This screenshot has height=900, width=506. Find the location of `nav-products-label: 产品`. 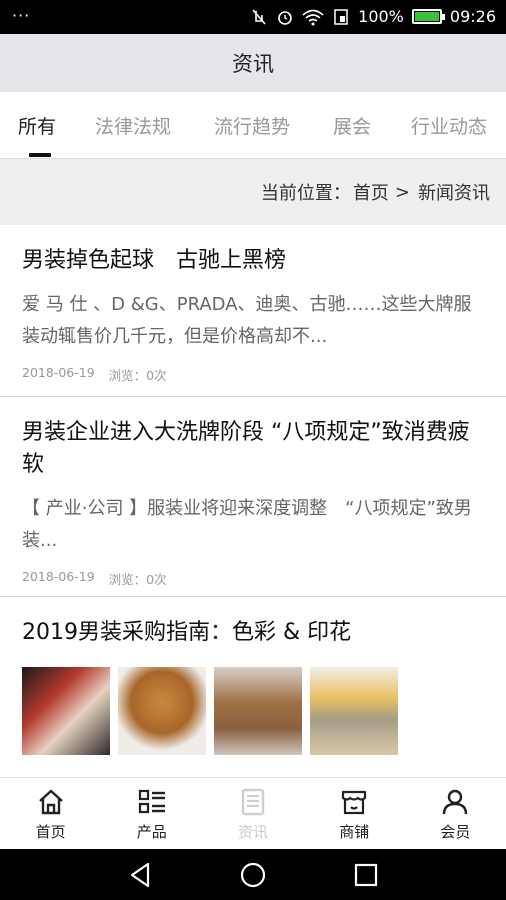

nav-products-label: 产品 is located at coordinates (151, 831).